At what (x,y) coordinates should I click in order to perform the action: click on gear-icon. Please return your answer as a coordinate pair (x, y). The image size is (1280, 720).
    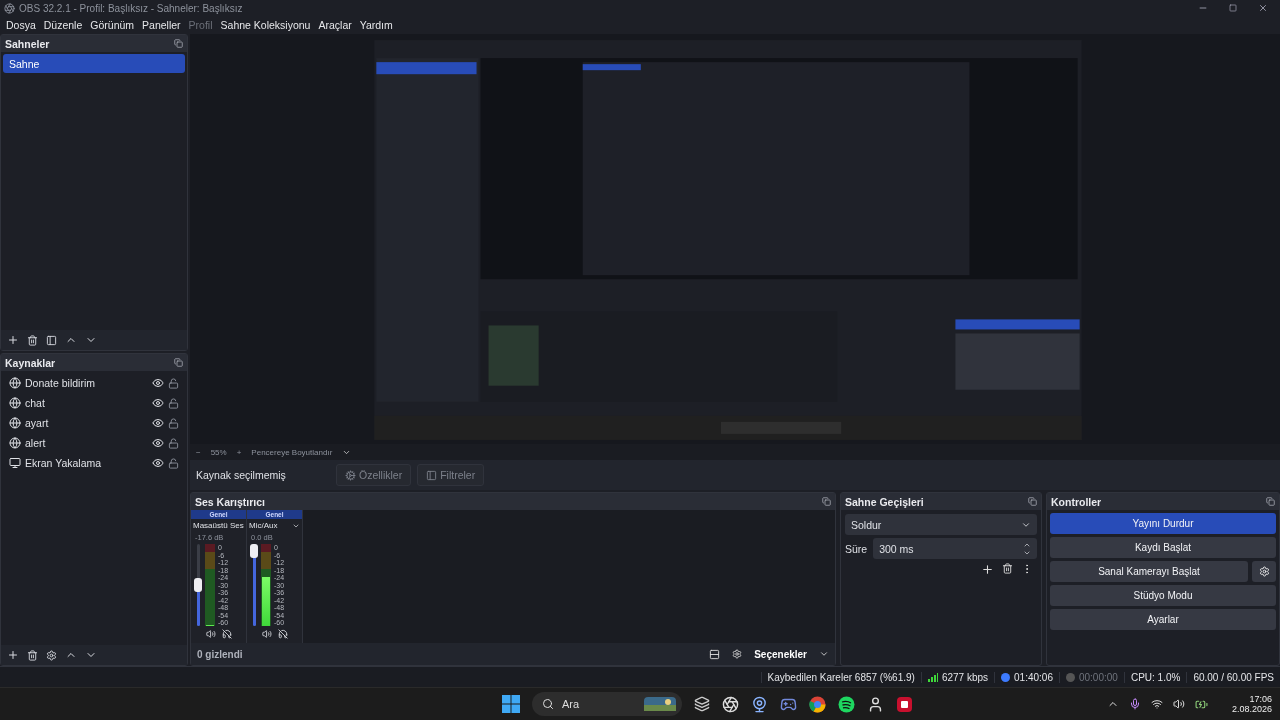
    Looking at the image, I should click on (350, 475).